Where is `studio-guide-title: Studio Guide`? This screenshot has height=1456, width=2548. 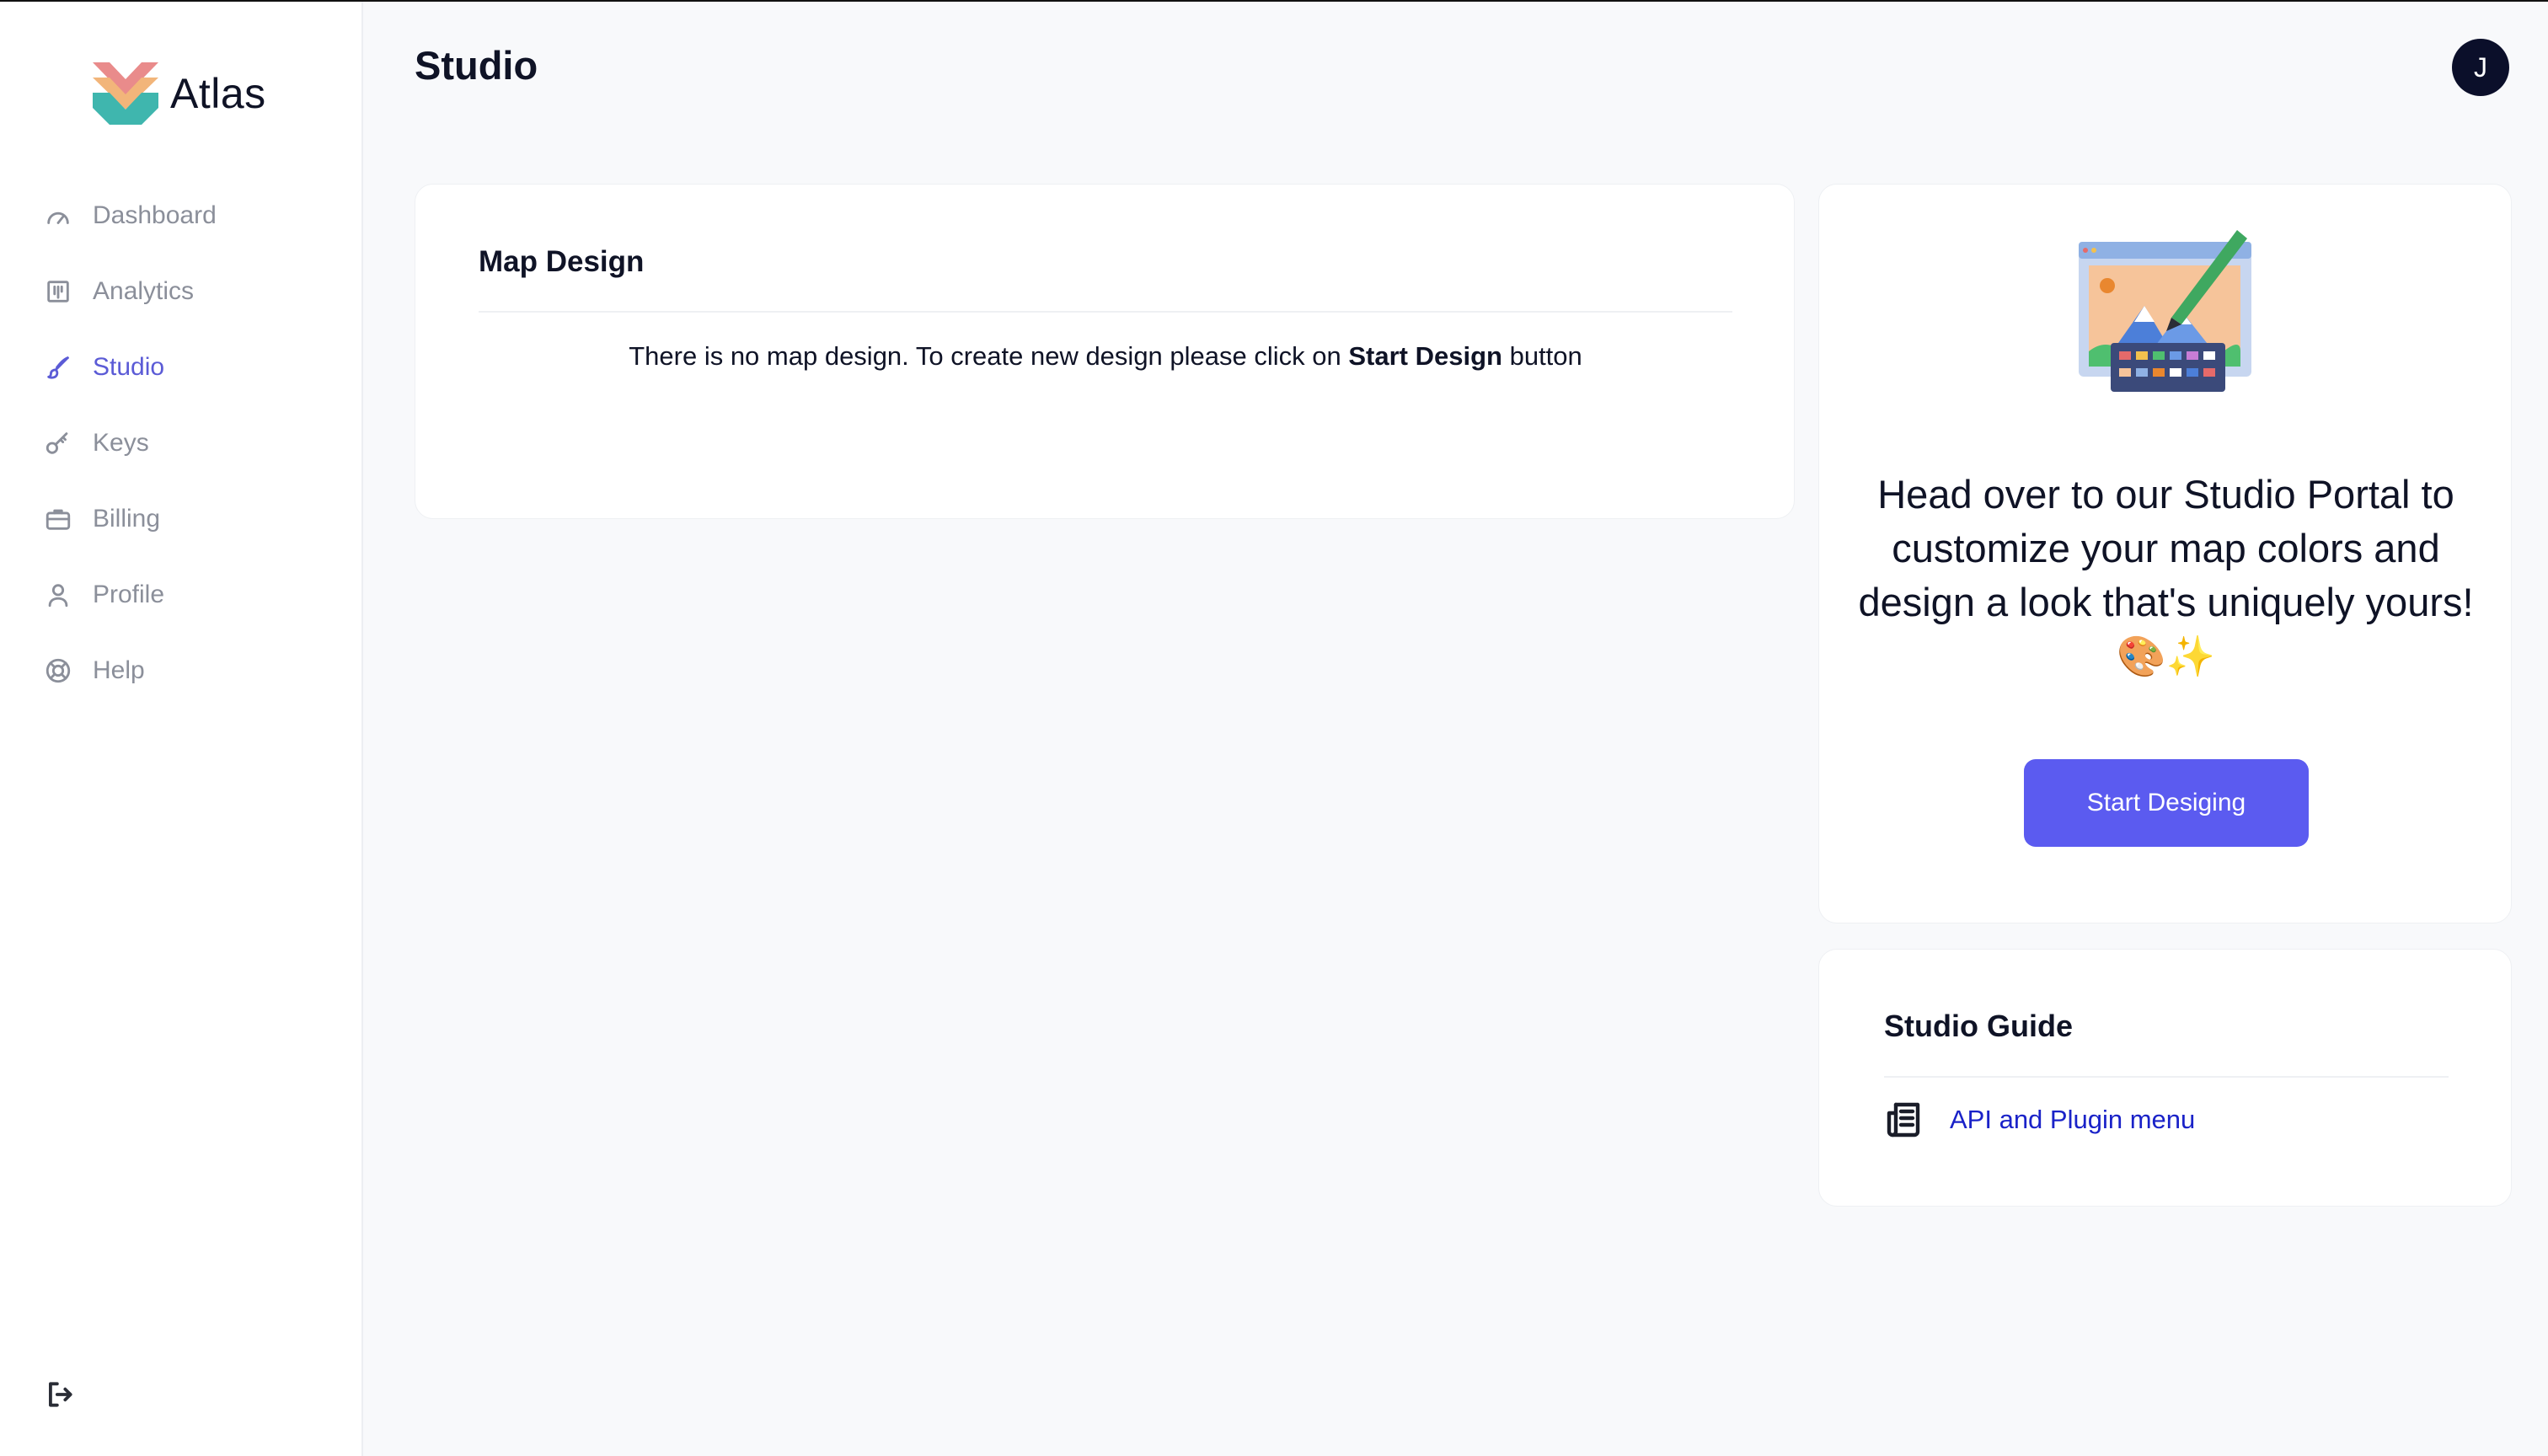 studio-guide-title: Studio Guide is located at coordinates (1978, 1026).